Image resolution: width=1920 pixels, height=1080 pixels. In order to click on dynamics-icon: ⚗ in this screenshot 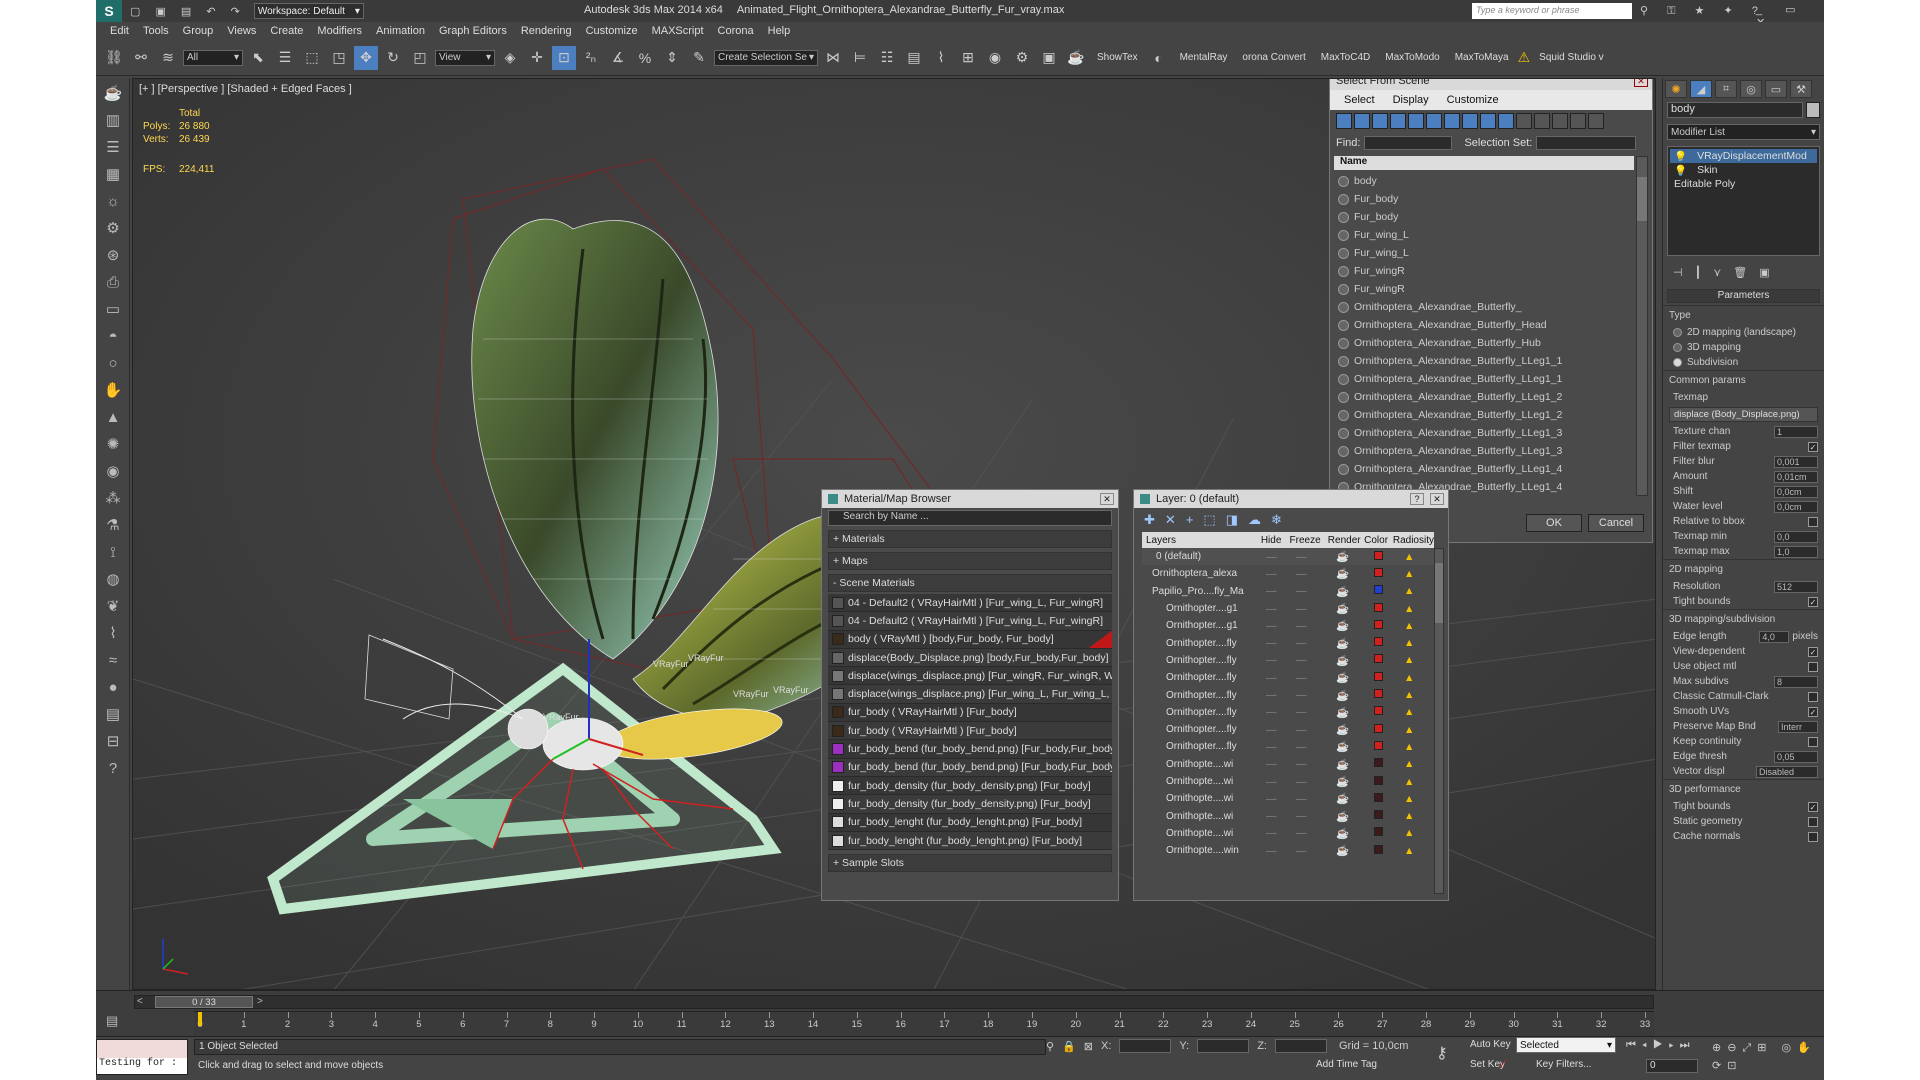, I will do `click(113, 525)`.